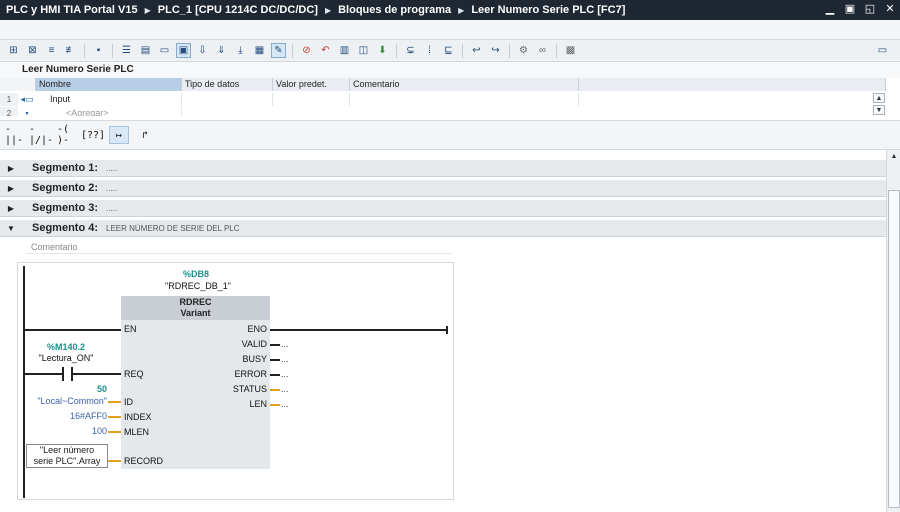 The width and height of the screenshot is (900, 512). What do you see at coordinates (66, 358) in the screenshot?
I see `req-operand-name: "Lectura_ON"` at bounding box center [66, 358].